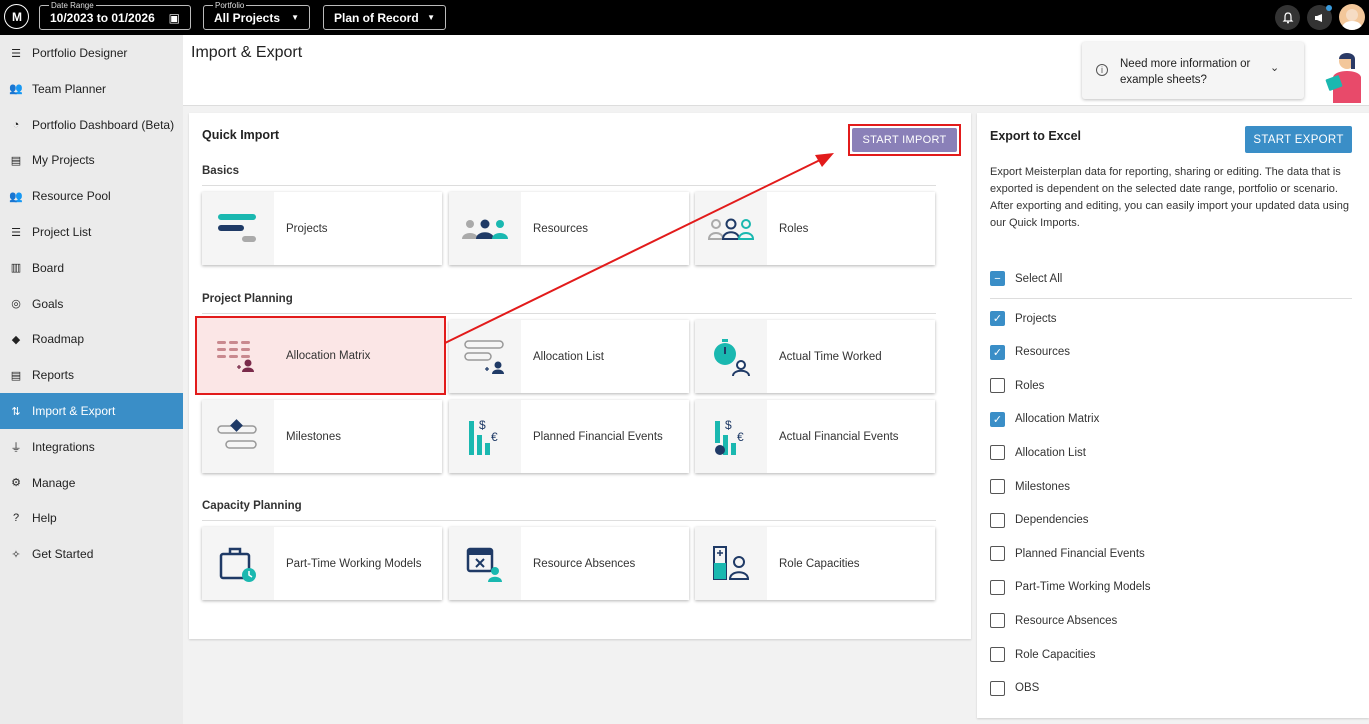 This screenshot has height=724, width=1369. I want to click on export-option-label: OBS, so click(1027, 688).